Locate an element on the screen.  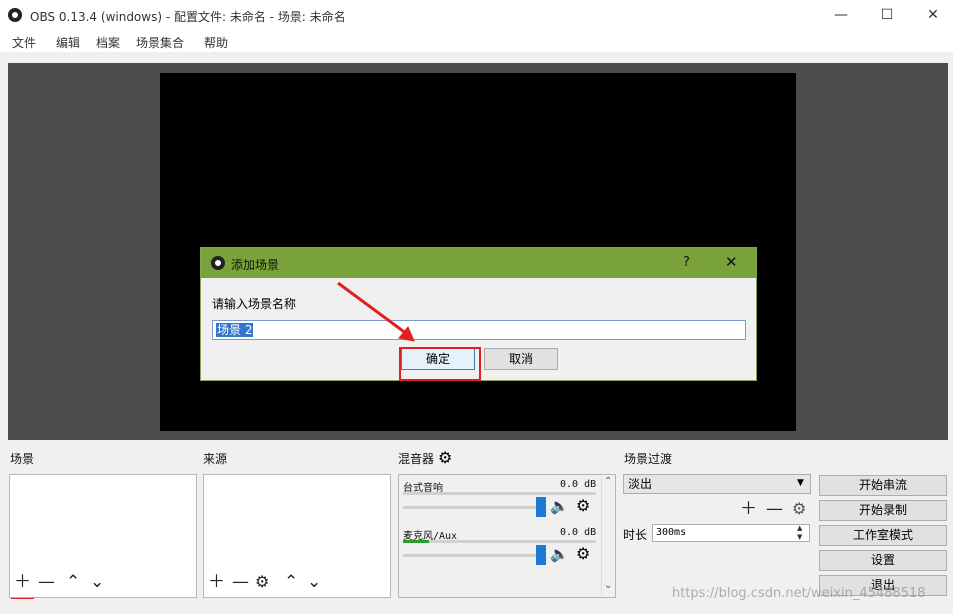
annotation-arrow is located at coordinates (372, 308).